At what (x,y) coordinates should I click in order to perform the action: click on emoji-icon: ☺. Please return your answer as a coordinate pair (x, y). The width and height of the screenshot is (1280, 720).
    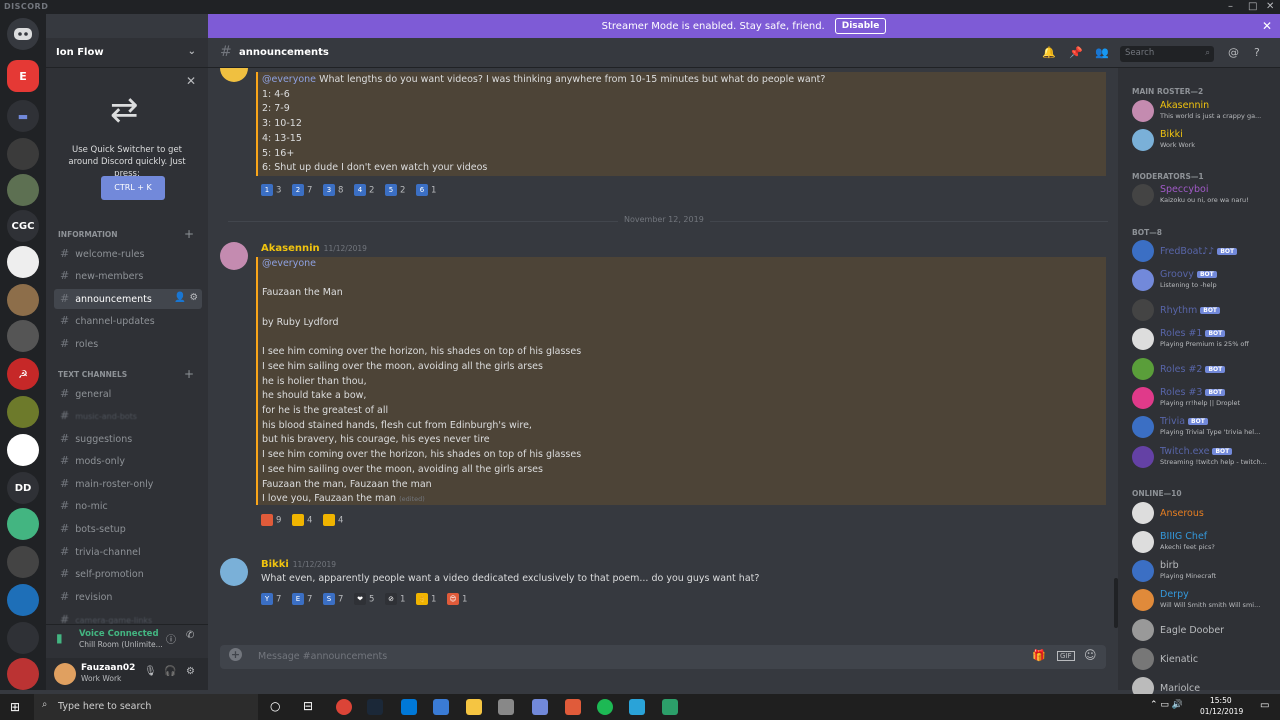
    Looking at the image, I should click on (1090, 655).